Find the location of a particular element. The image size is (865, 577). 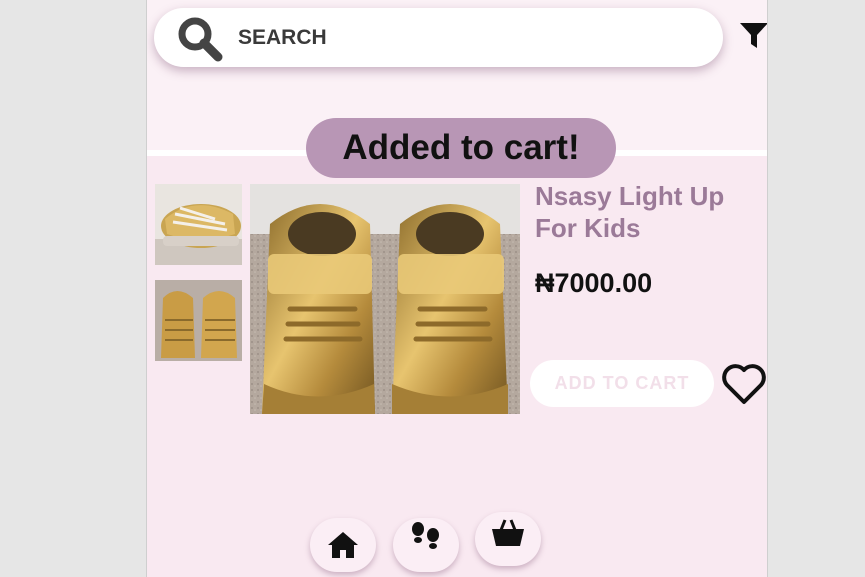

nav-home-button is located at coordinates (343, 545).